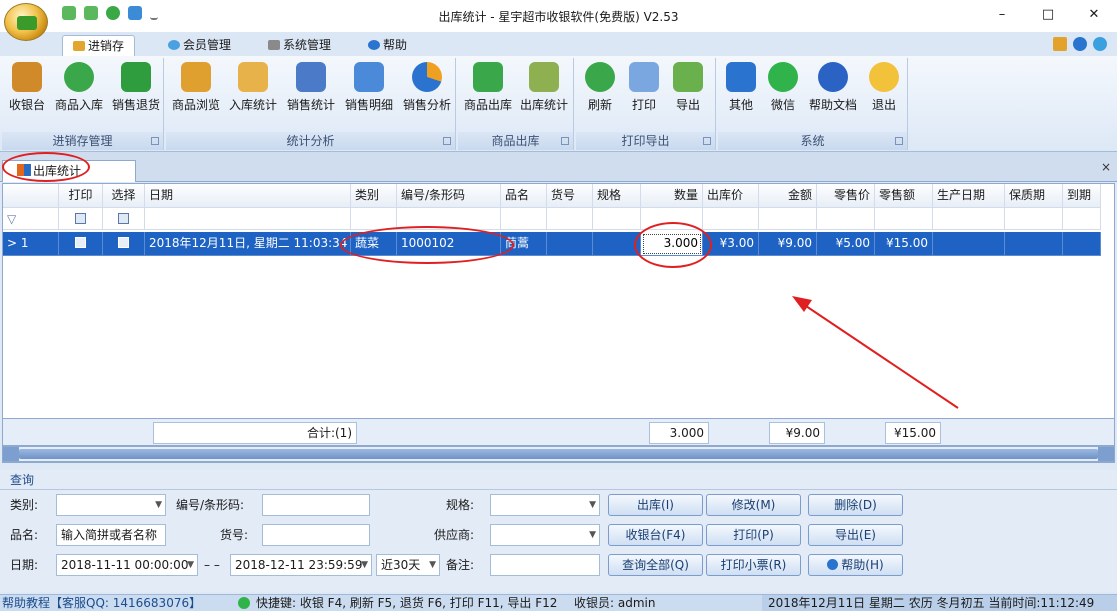 The height and width of the screenshot is (611, 1117). What do you see at coordinates (875, 352) in the screenshot?
I see `annotation-arrow` at bounding box center [875, 352].